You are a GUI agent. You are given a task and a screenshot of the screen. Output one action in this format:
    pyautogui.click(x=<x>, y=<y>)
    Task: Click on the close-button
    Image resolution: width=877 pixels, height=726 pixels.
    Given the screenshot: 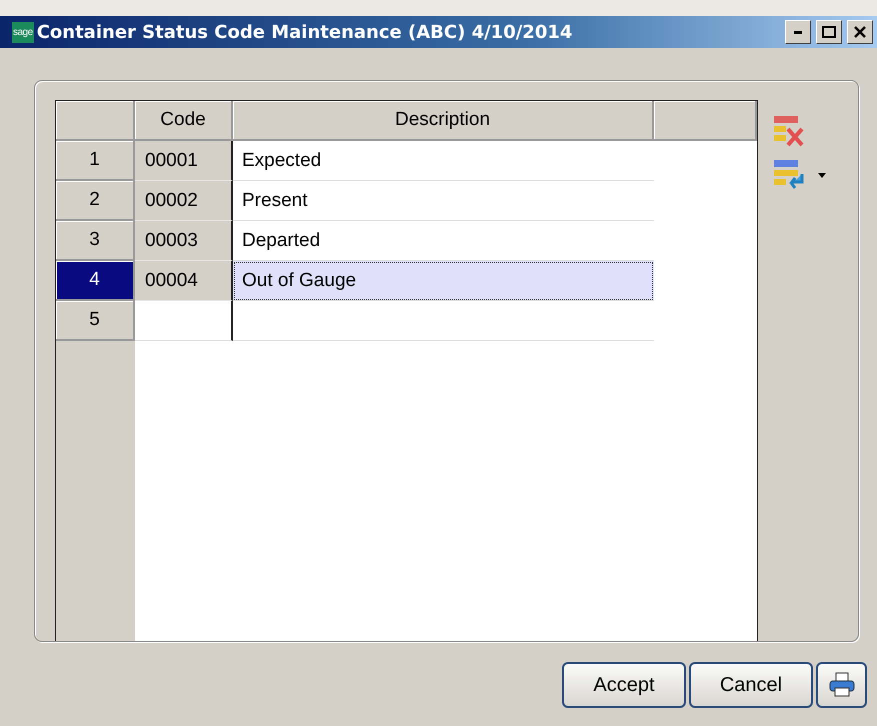 What is the action you would take?
    pyautogui.click(x=860, y=32)
    